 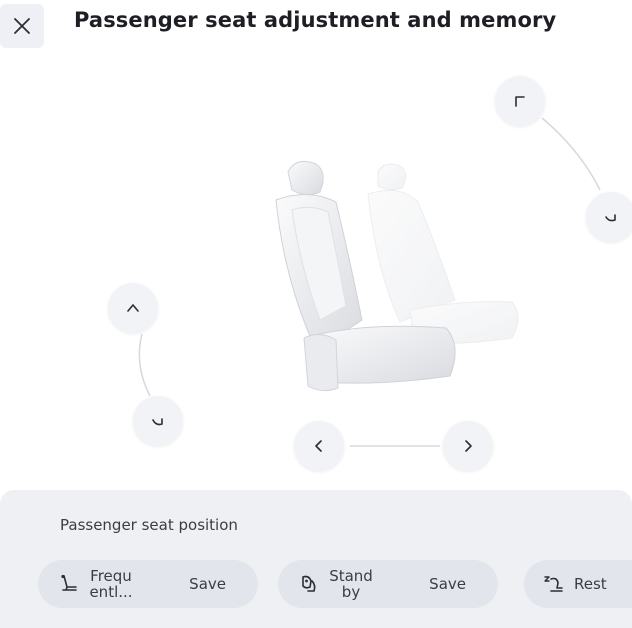 I want to click on preset-label: Stand by, so click(x=351, y=584).